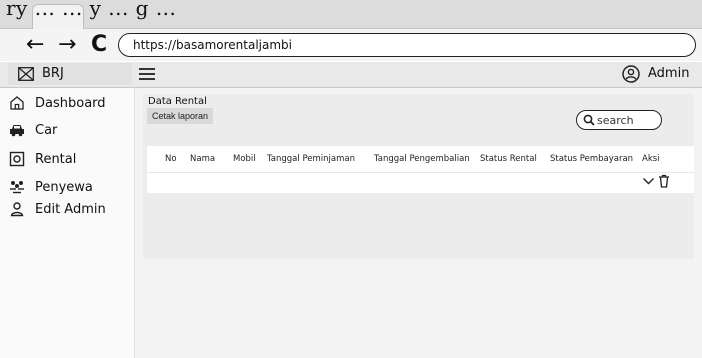 This screenshot has width=702, height=358. What do you see at coordinates (171, 159) in the screenshot?
I see `column-header: No` at bounding box center [171, 159].